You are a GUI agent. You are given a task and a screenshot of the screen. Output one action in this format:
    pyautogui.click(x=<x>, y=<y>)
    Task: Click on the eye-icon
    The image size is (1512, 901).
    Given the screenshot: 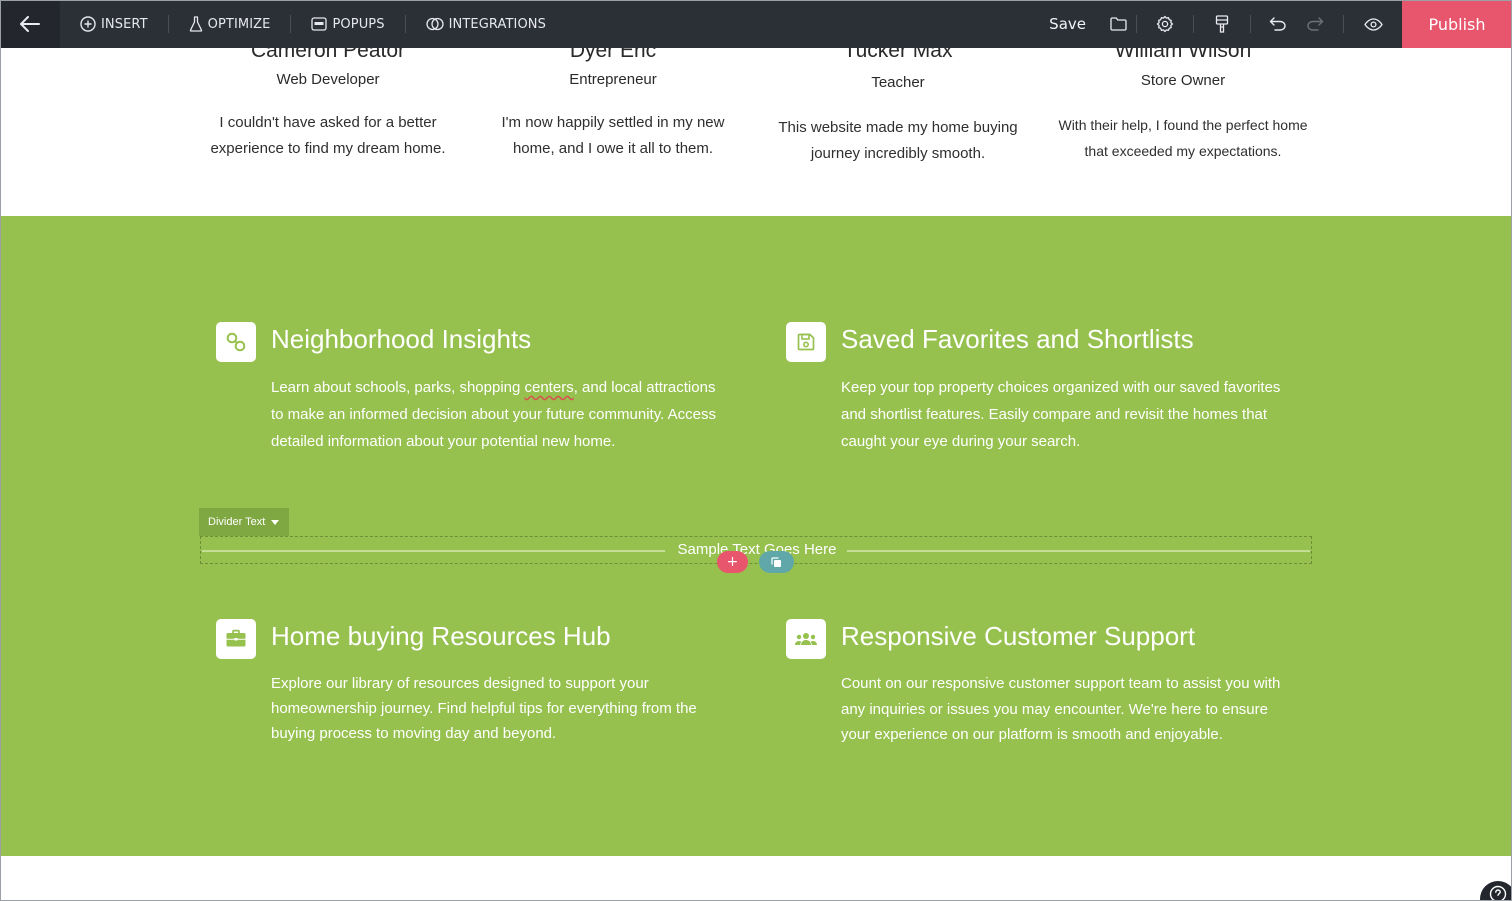 What is the action you would take?
    pyautogui.click(x=1373, y=24)
    